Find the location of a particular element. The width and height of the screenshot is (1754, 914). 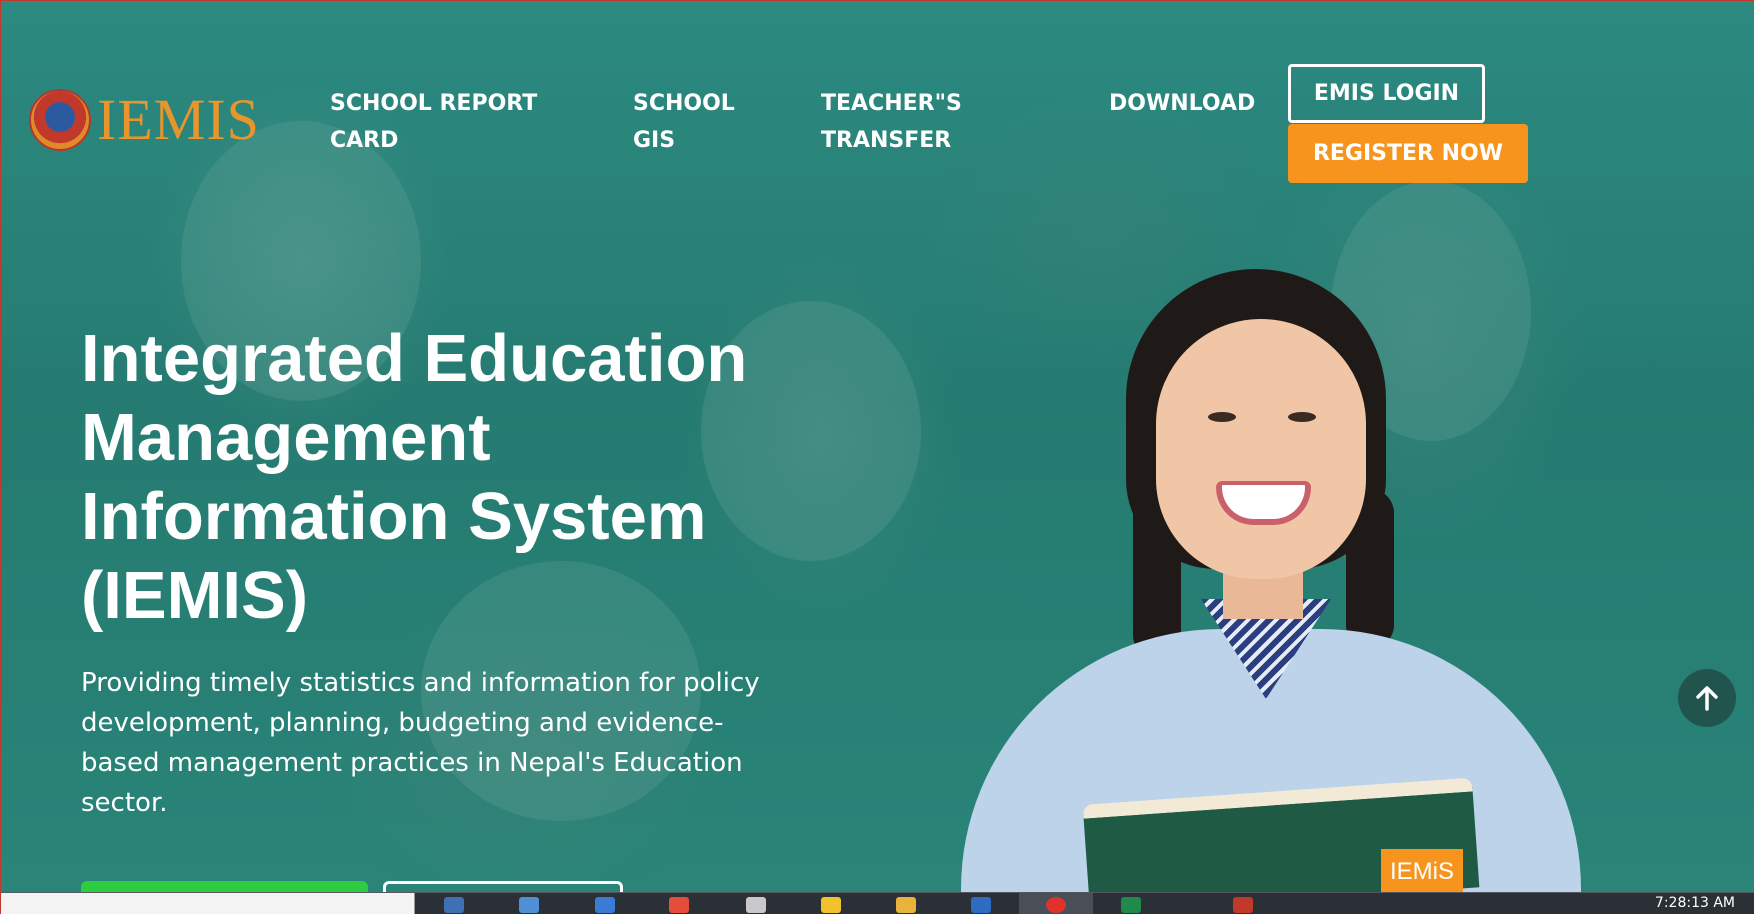

nav-download: DOWNLOAD is located at coordinates (1184, 103).